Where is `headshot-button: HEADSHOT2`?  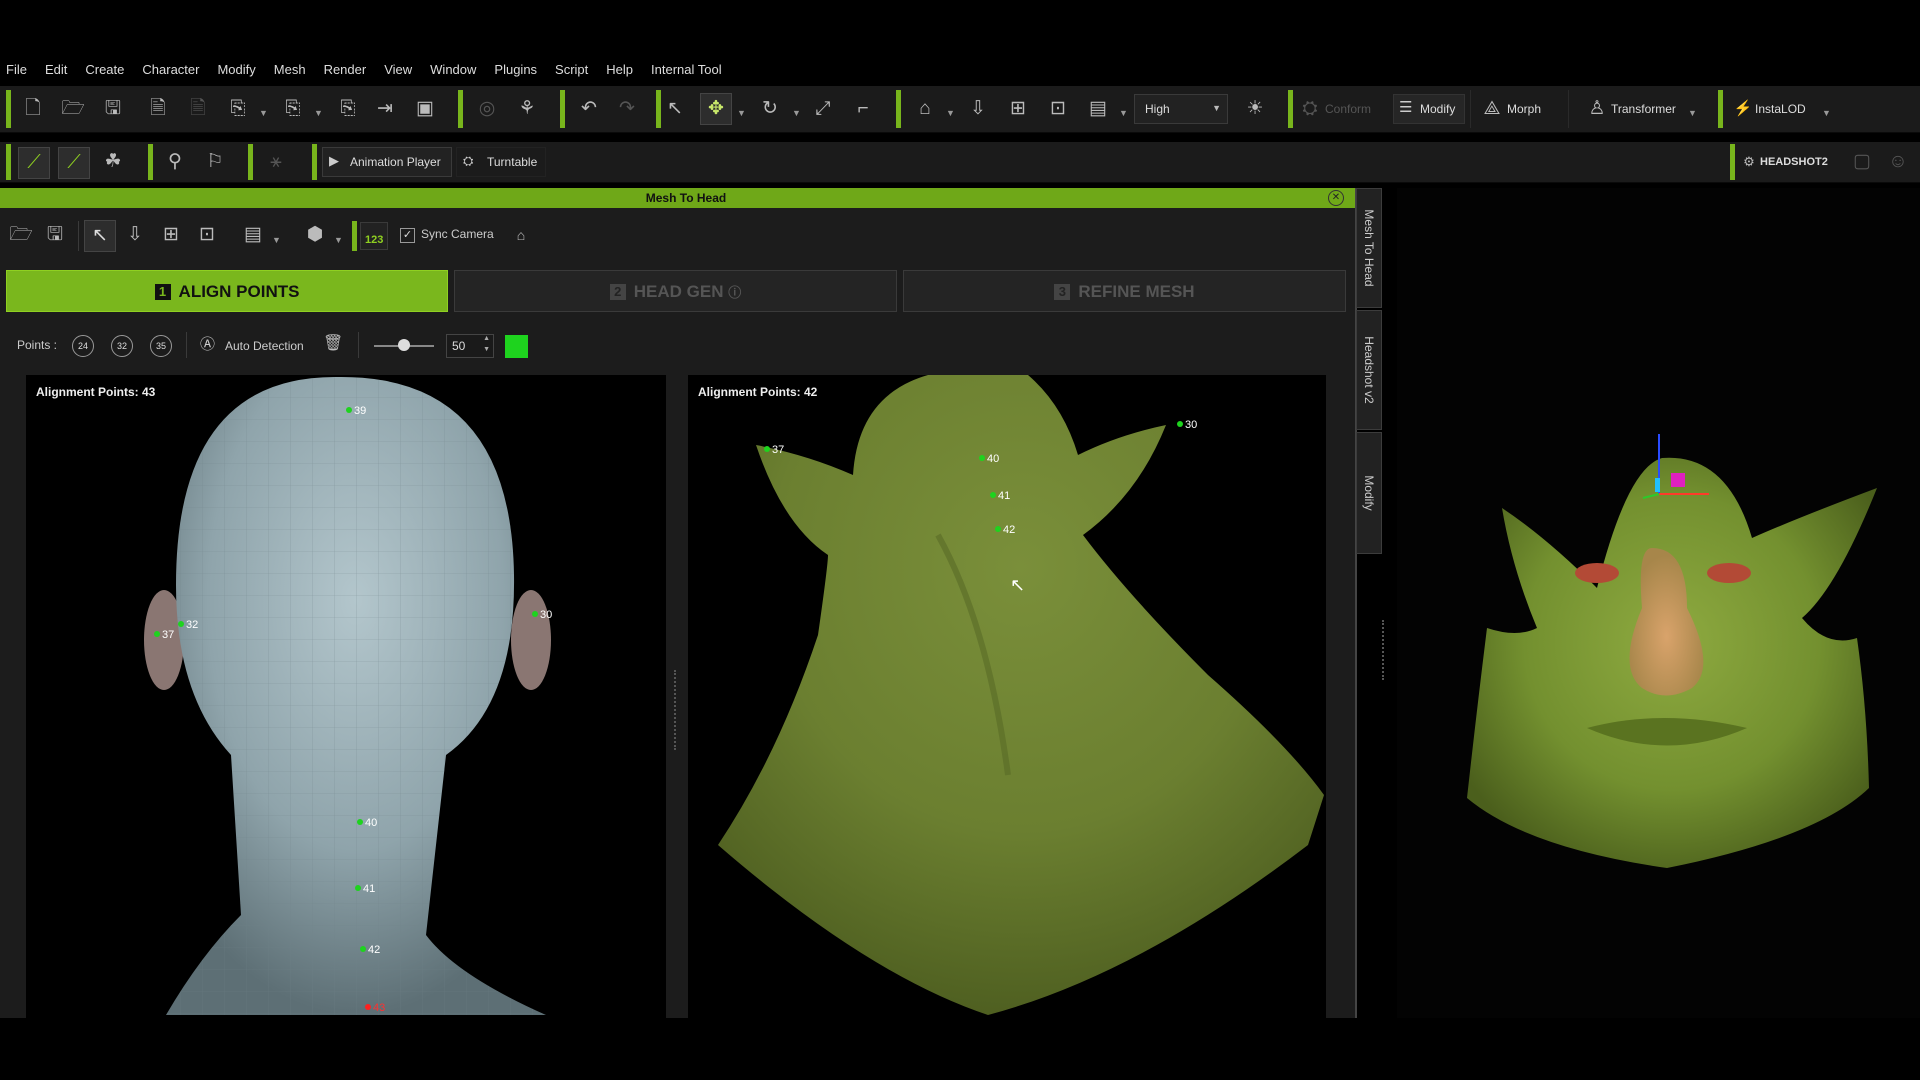
headshot-button: HEADSHOT2 is located at coordinates (1794, 162).